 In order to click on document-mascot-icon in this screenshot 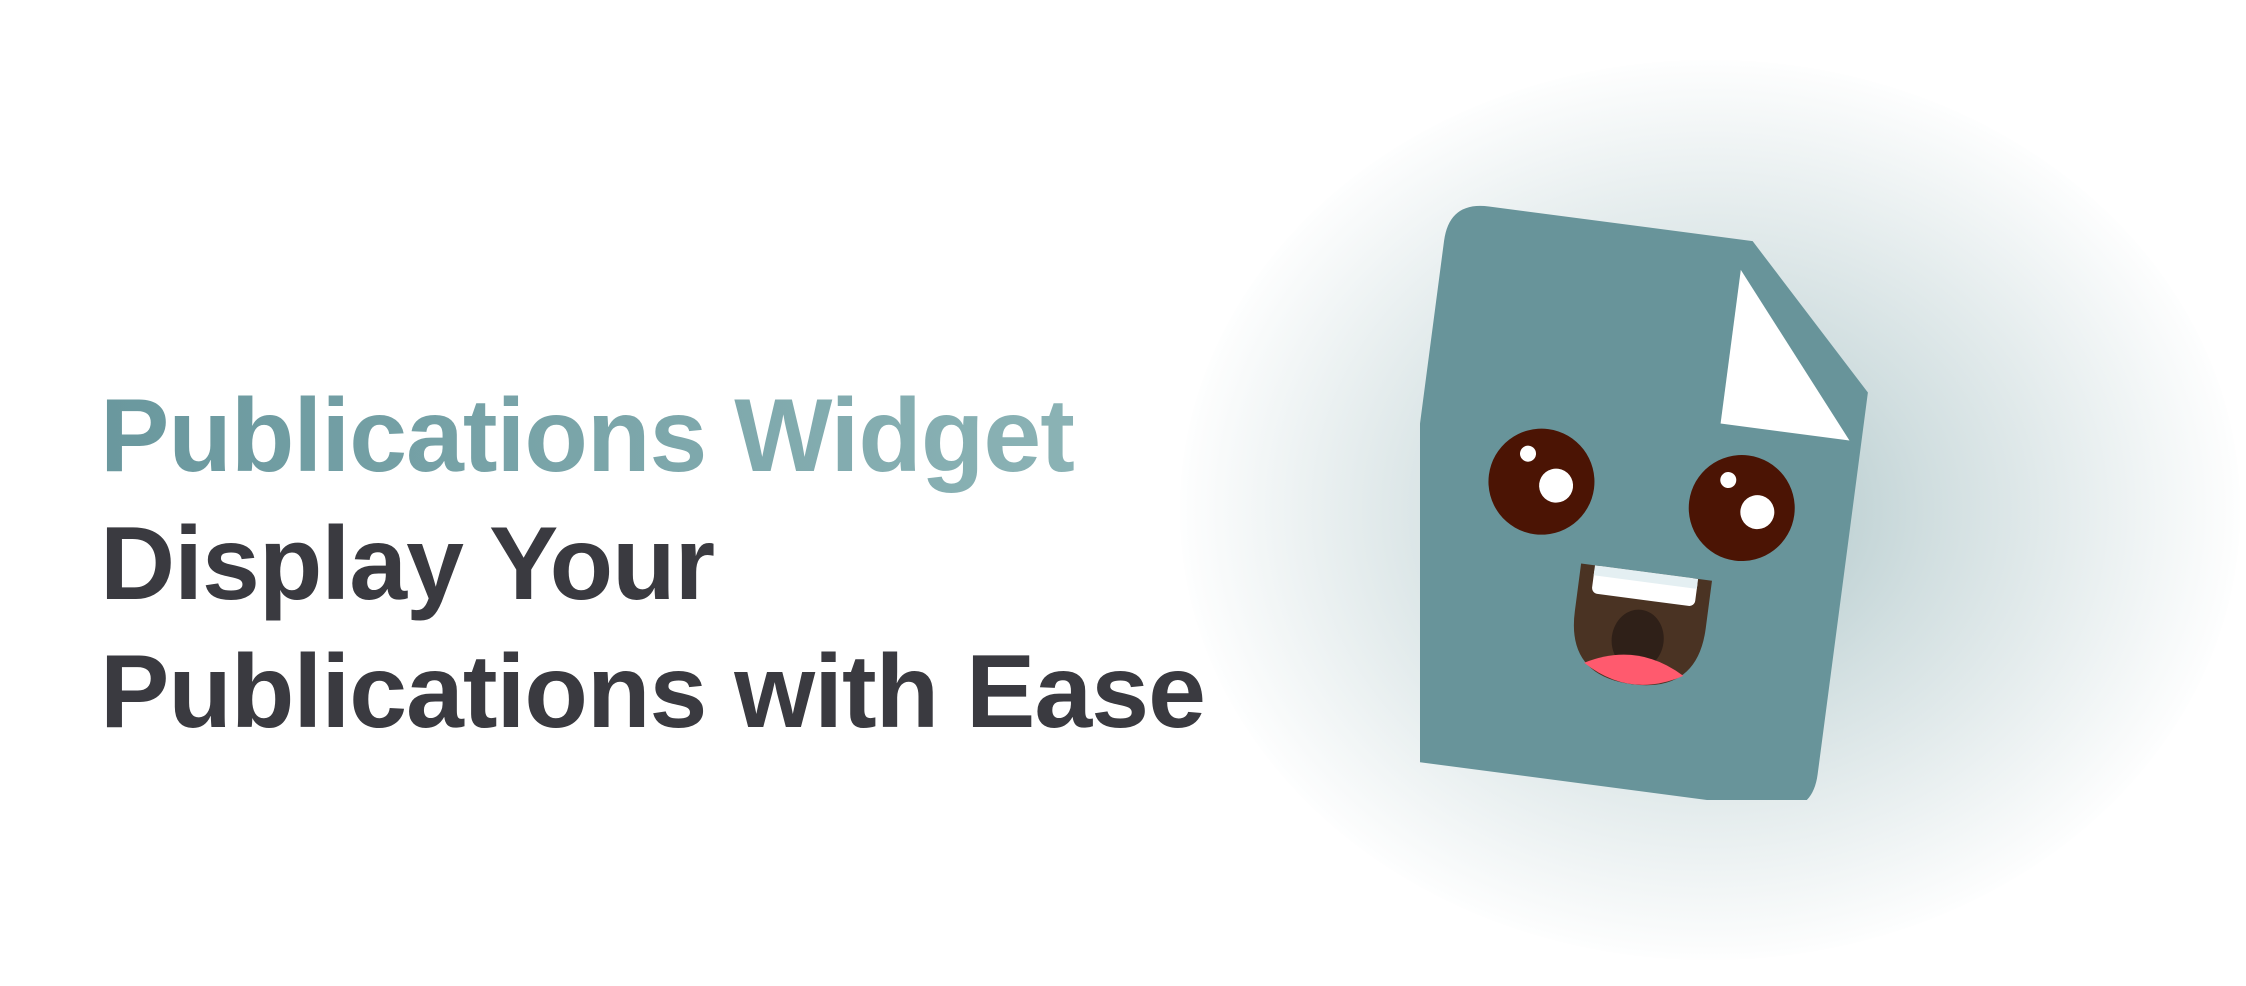, I will do `click(1644, 502)`.